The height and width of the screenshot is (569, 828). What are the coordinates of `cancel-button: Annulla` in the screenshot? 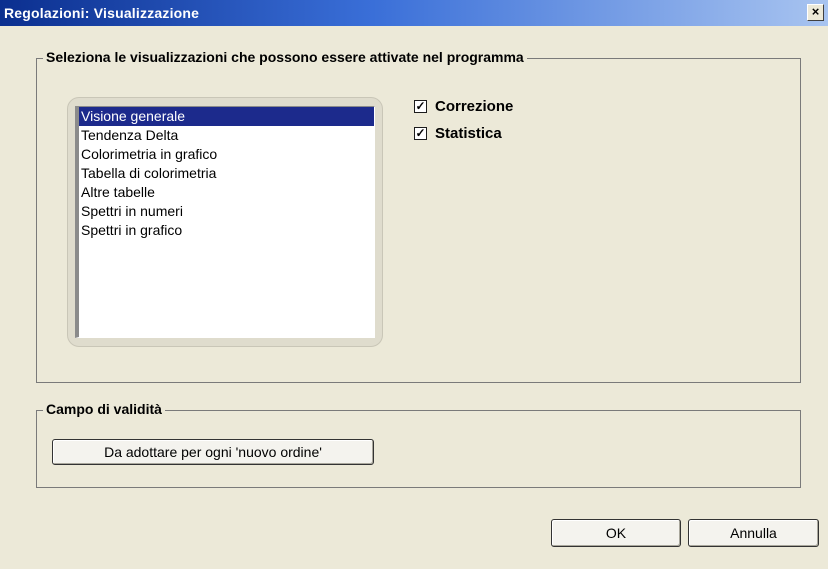 It's located at (753, 533).